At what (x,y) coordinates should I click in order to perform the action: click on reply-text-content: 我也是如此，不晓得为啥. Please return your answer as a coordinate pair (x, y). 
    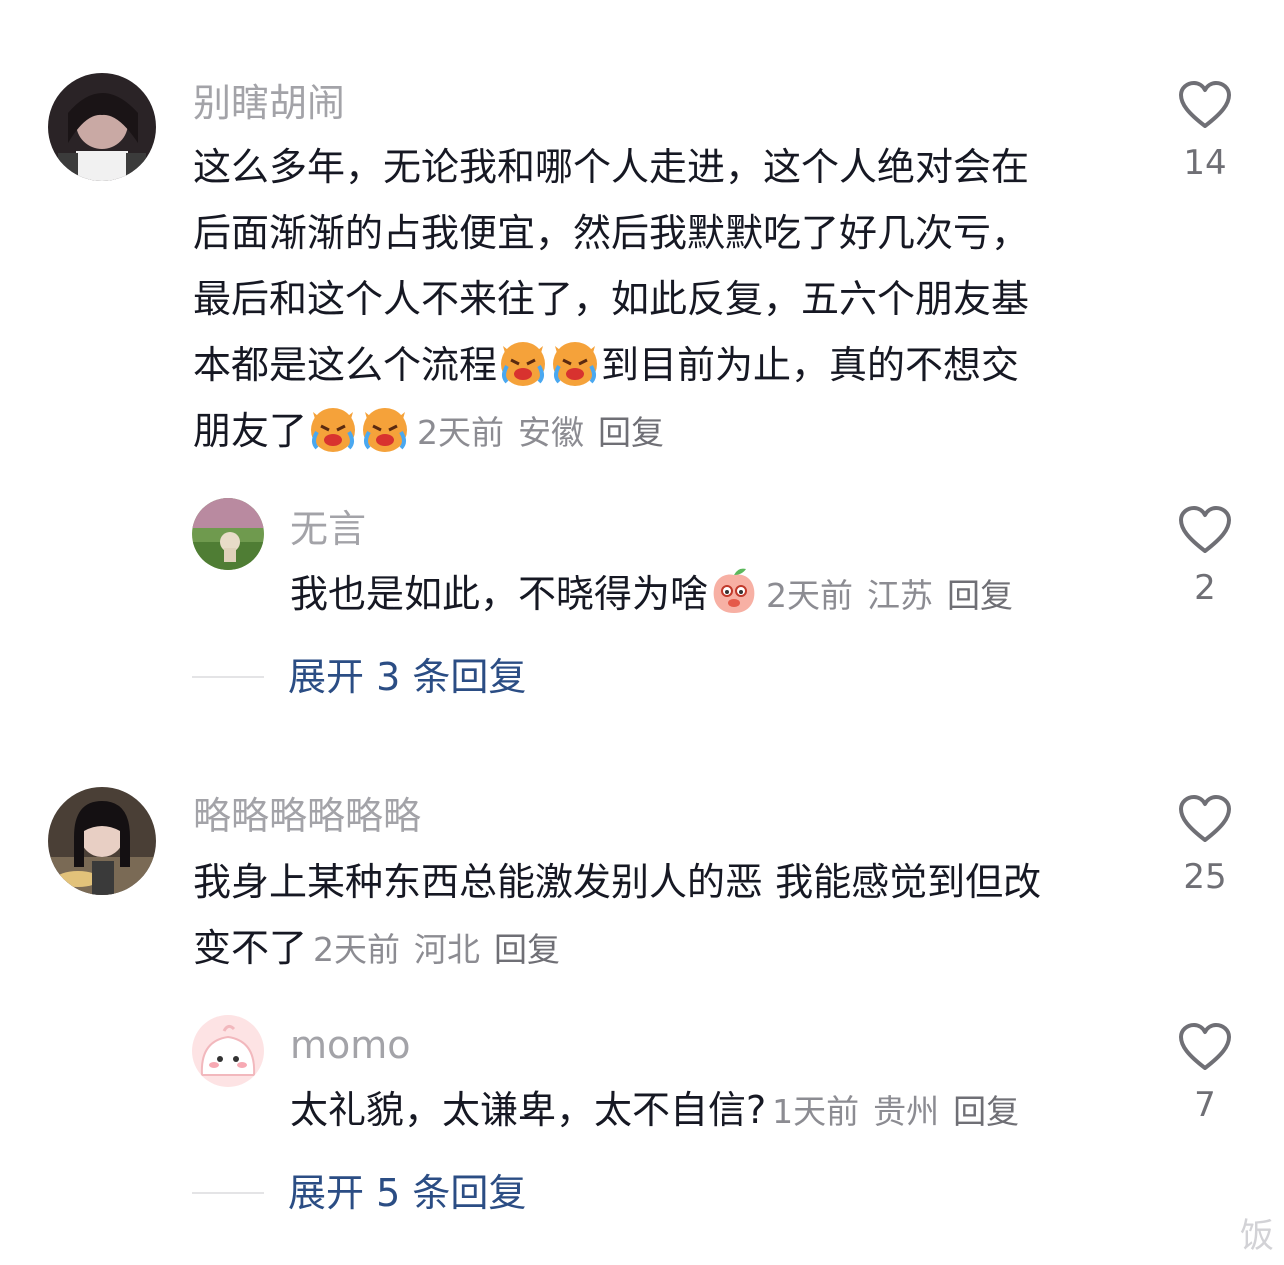
    Looking at the image, I should click on (499, 594).